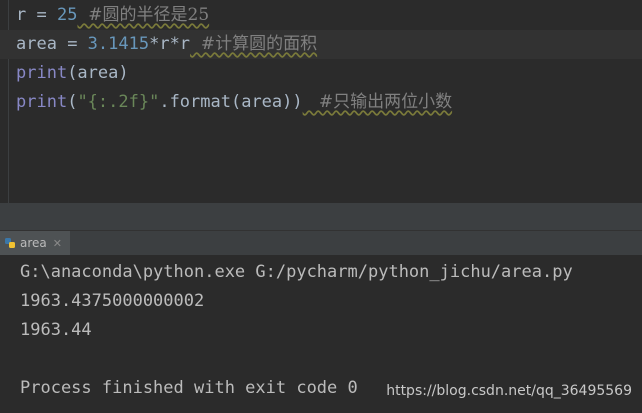 The height and width of the screenshot is (413, 642). I want to click on code-line-1: r = 25 #圆的半径是25, so click(112, 15).